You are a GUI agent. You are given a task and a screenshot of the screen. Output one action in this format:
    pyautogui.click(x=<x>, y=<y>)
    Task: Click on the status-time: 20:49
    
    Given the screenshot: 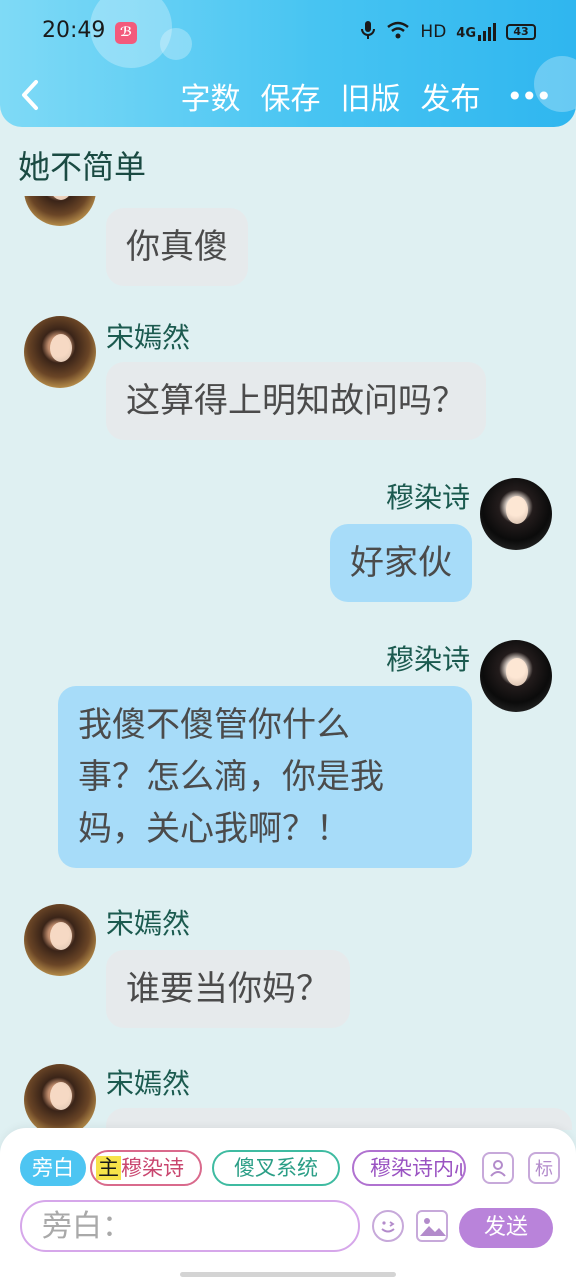 What is the action you would take?
    pyautogui.click(x=74, y=30)
    